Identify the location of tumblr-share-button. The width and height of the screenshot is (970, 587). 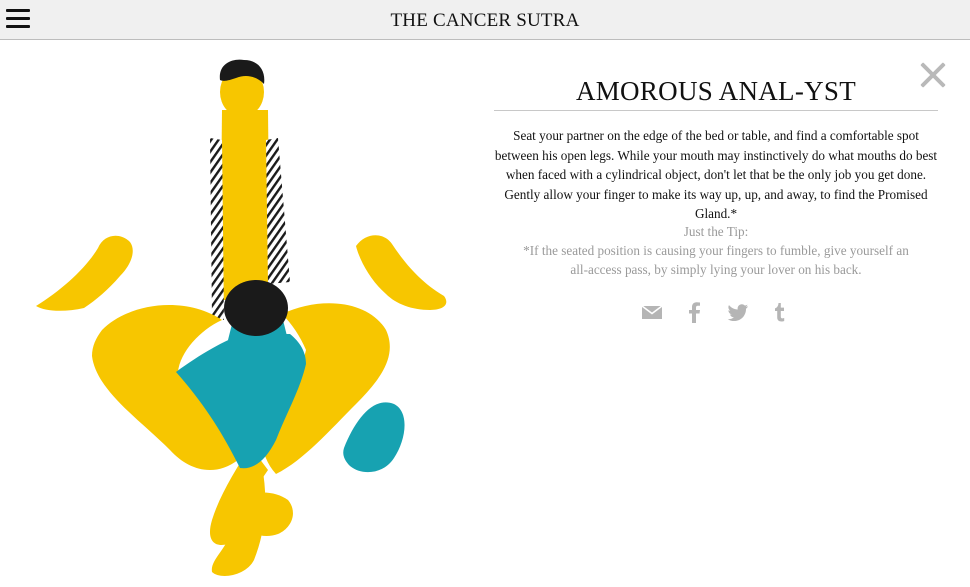
(779, 312).